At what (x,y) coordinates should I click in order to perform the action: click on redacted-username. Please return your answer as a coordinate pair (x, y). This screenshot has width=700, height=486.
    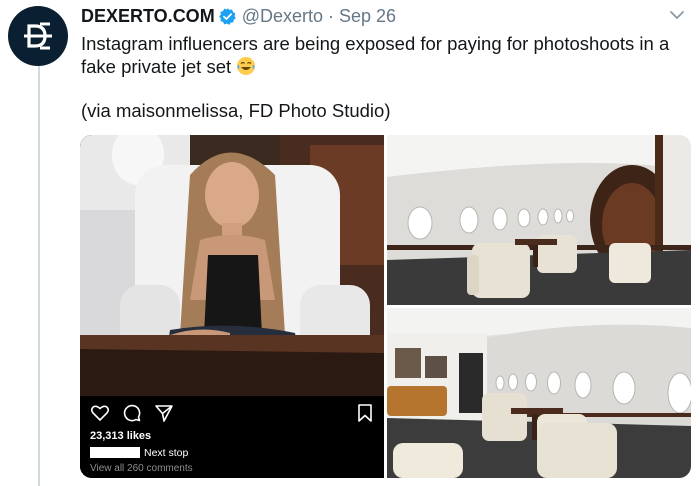
    Looking at the image, I should click on (115, 452).